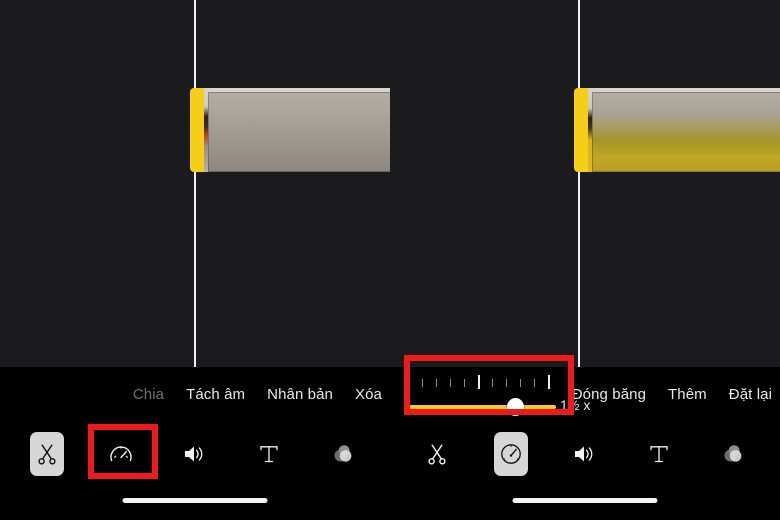  Describe the element at coordinates (368, 394) in the screenshot. I see `action-delete: Xóa` at that location.